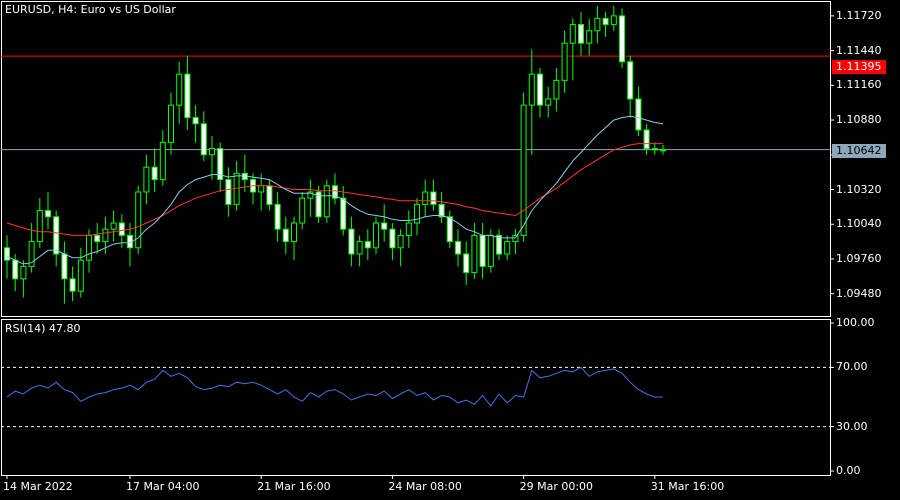  Describe the element at coordinates (852, 426) in the screenshot. I see `rsi-tick-label: 30.00` at that location.